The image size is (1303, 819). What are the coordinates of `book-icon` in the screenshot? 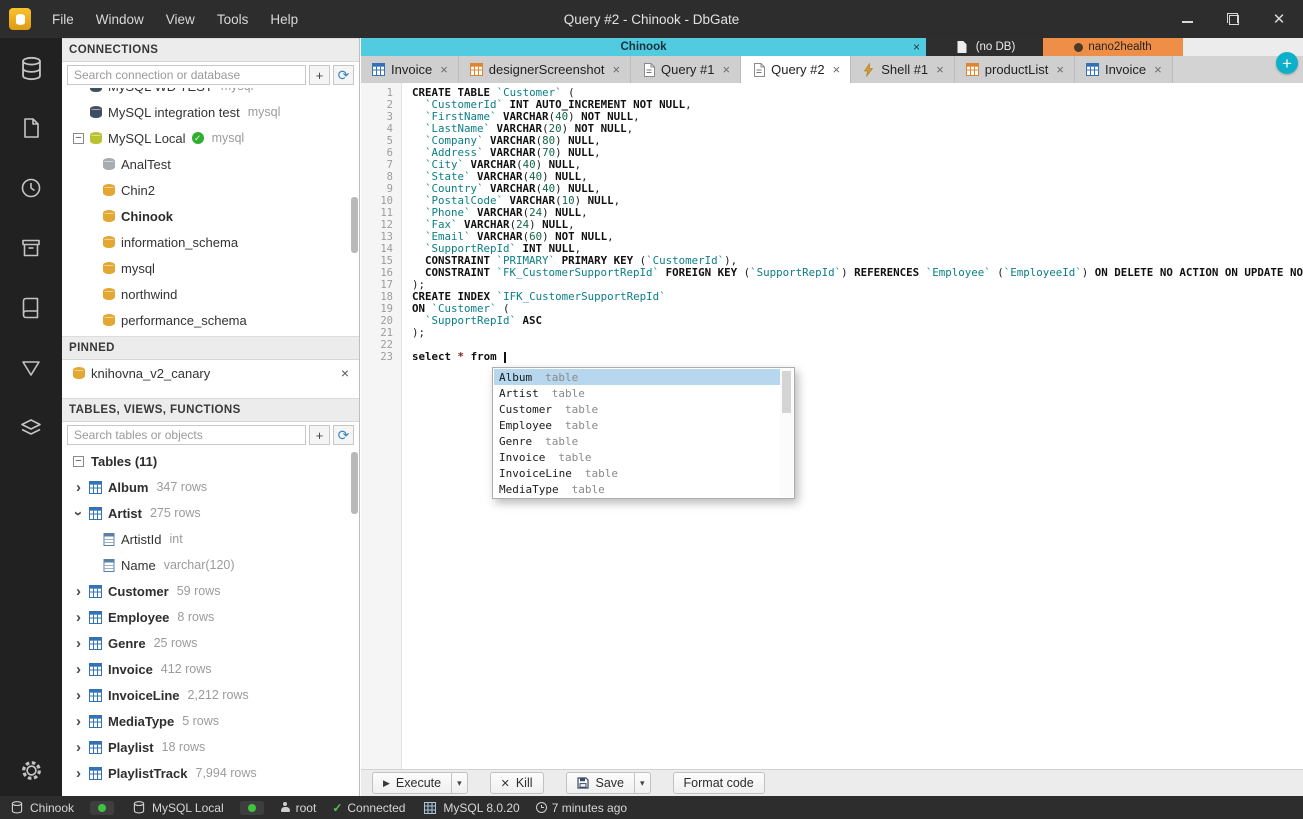 It's located at (31, 308).